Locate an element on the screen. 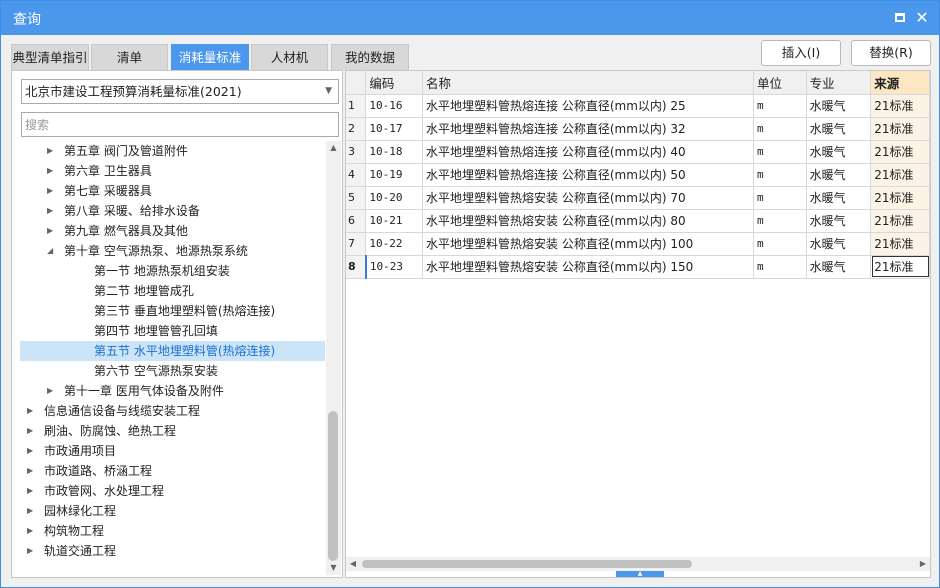 The height and width of the screenshot is (588, 940). chevron-down-icon: ▼ is located at coordinates (328, 91).